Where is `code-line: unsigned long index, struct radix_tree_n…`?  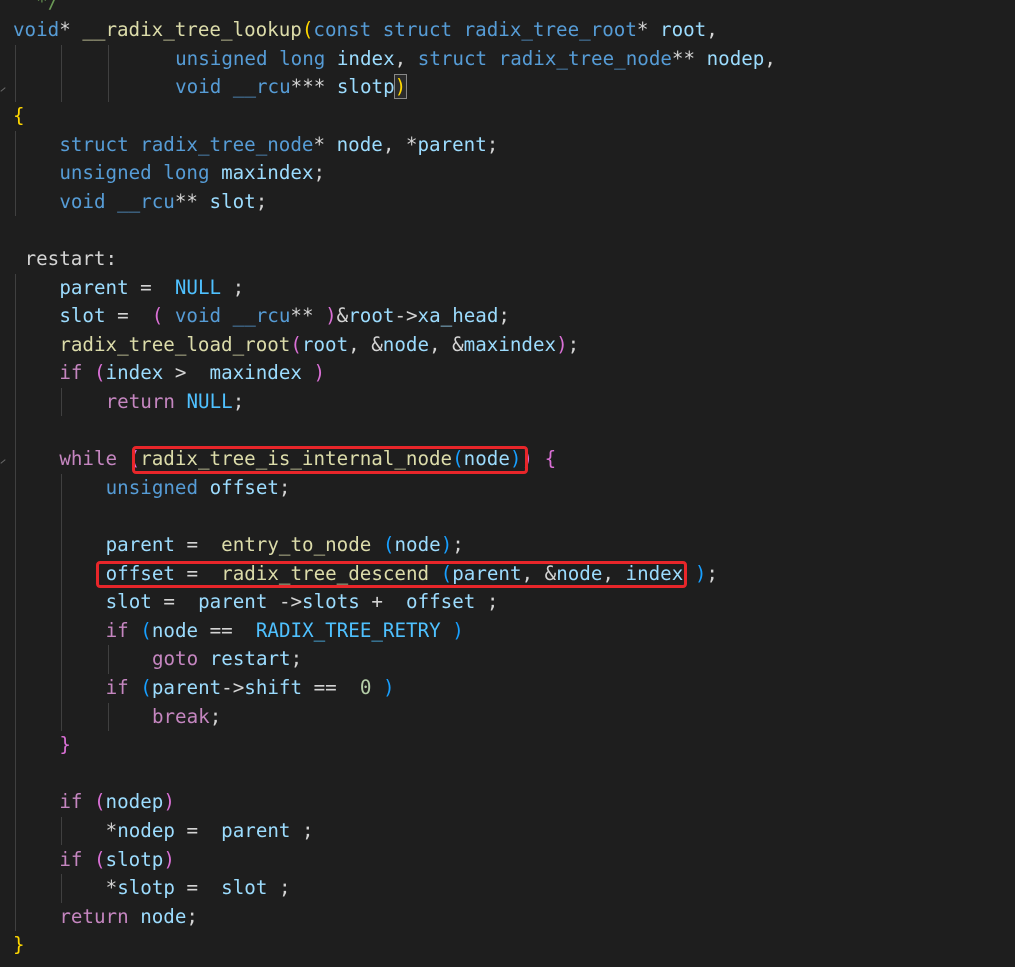 code-line: unsigned long index, struct radix_tree_n… is located at coordinates (481, 59).